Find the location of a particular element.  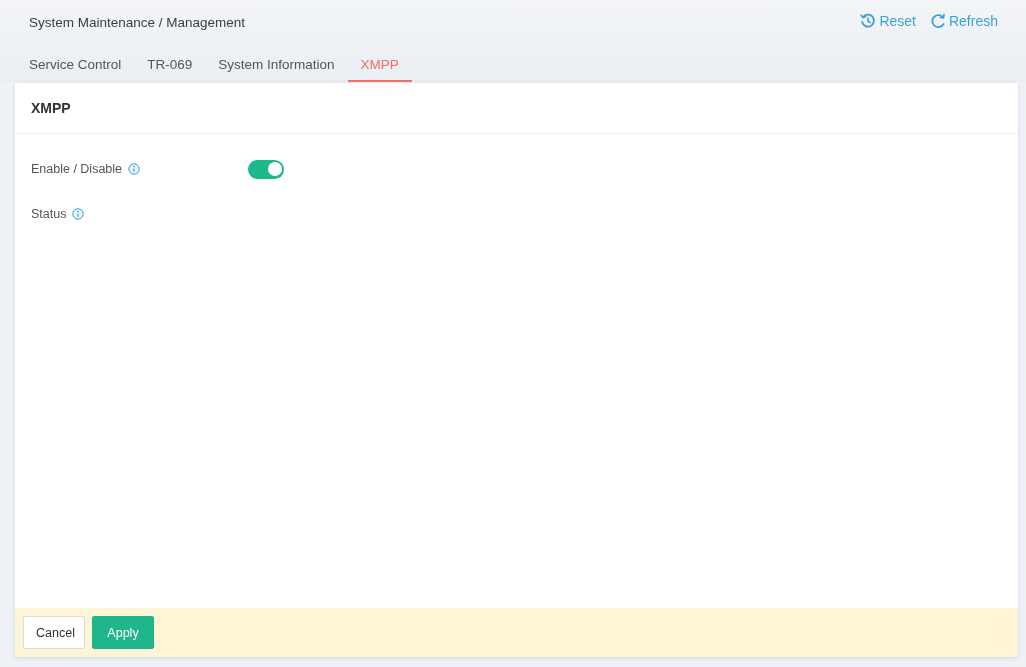

panel-title: XMPP is located at coordinates (51, 108).